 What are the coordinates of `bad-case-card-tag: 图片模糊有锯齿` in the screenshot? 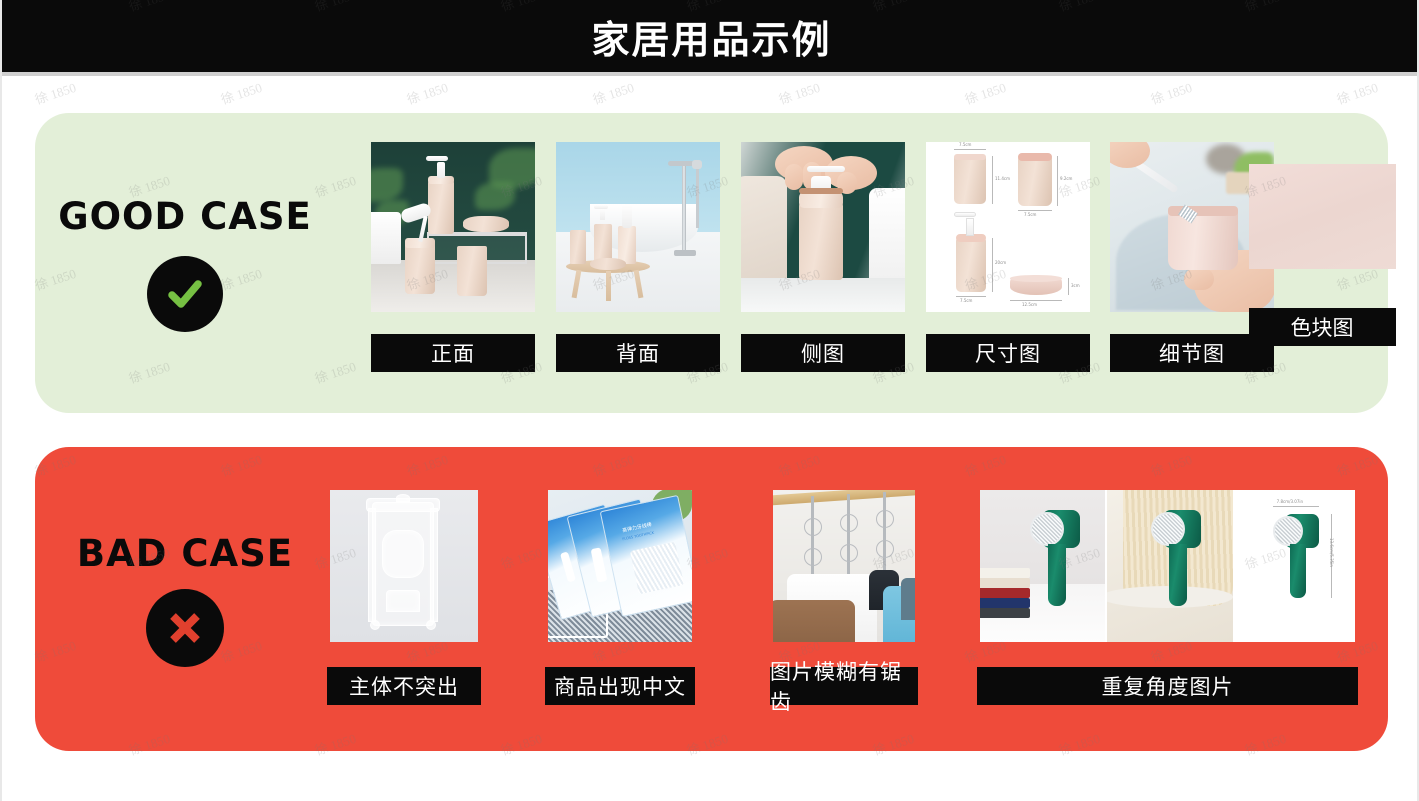 It's located at (844, 687).